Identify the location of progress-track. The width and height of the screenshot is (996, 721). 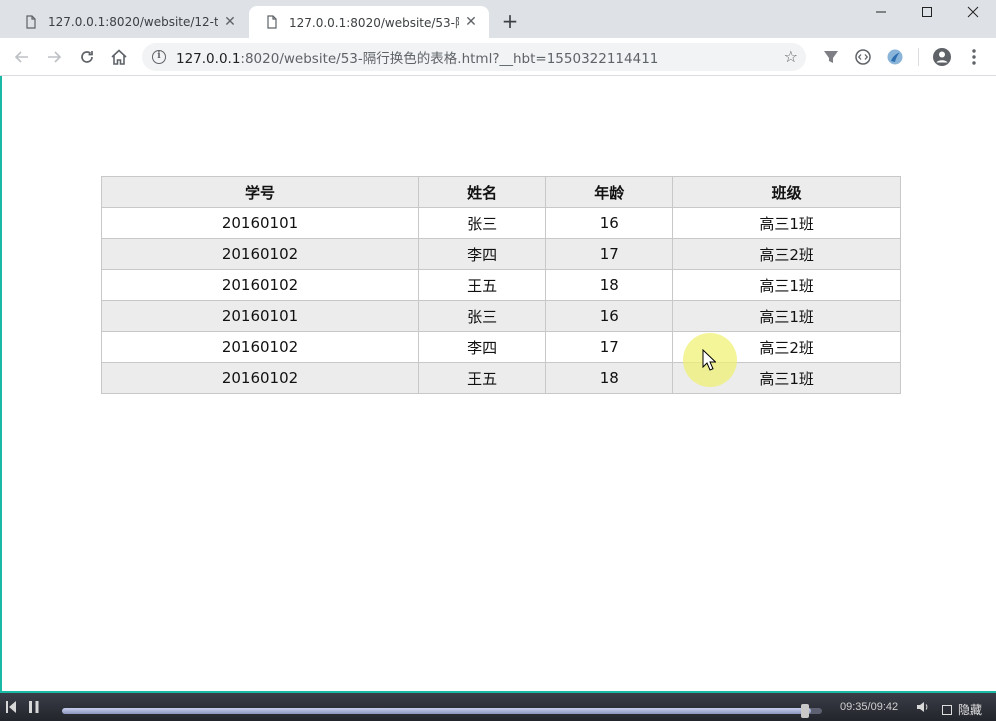
(442, 711).